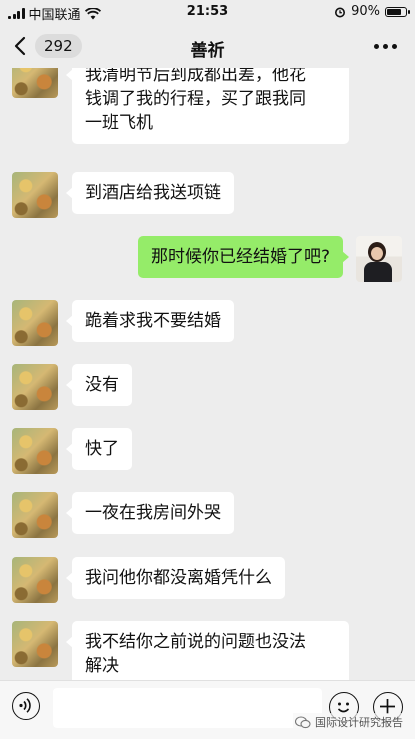  I want to click on message-input, so click(187, 708).